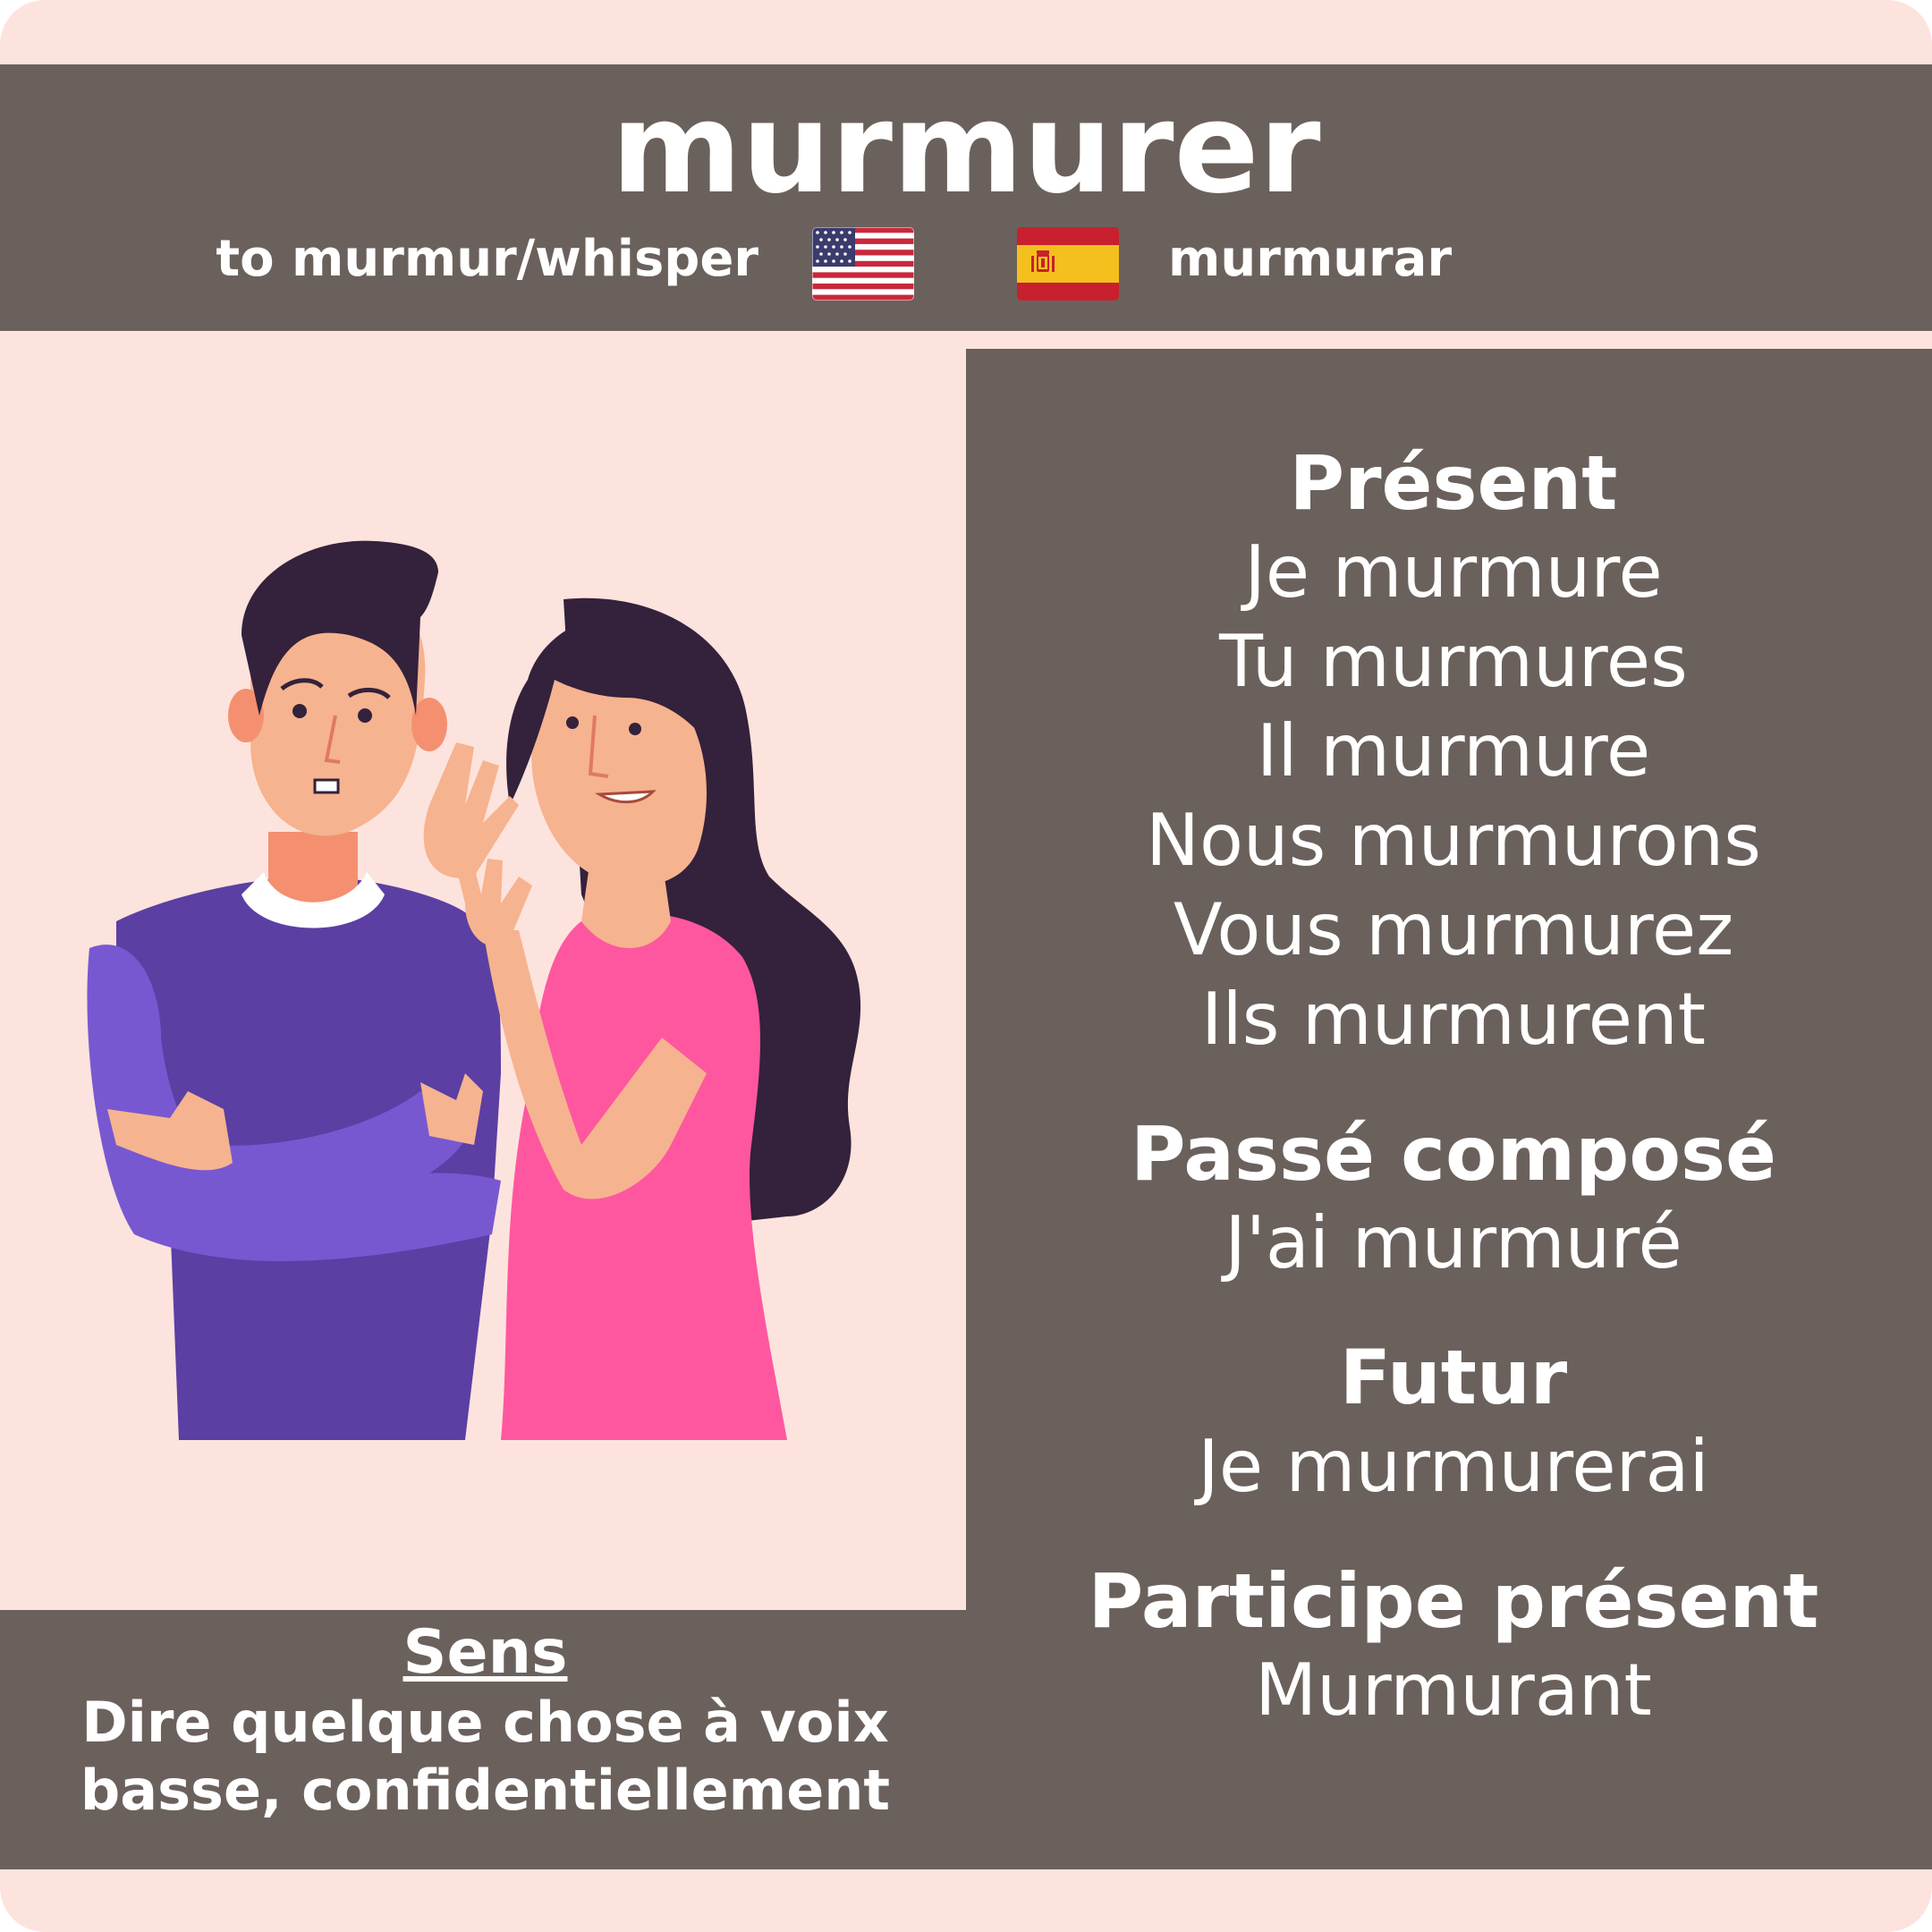  What do you see at coordinates (1453, 661) in the screenshot?
I see `present-form: Tu murmures` at bounding box center [1453, 661].